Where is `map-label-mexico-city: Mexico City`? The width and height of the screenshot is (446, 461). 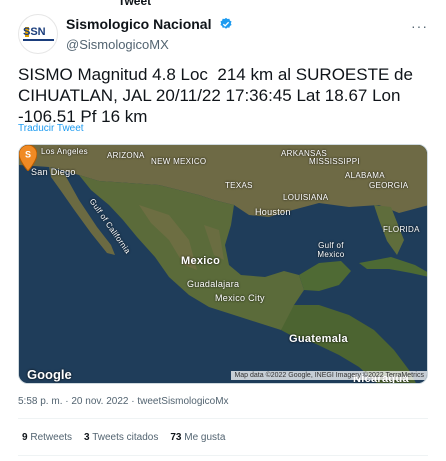 map-label-mexico-city: Mexico City is located at coordinates (240, 298).